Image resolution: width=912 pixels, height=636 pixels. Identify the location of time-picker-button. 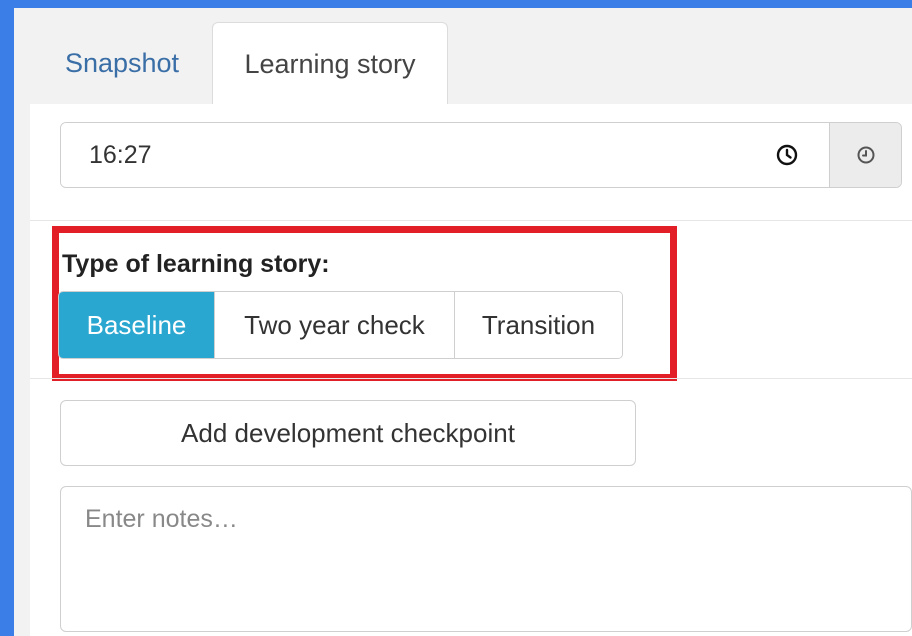
(865, 155).